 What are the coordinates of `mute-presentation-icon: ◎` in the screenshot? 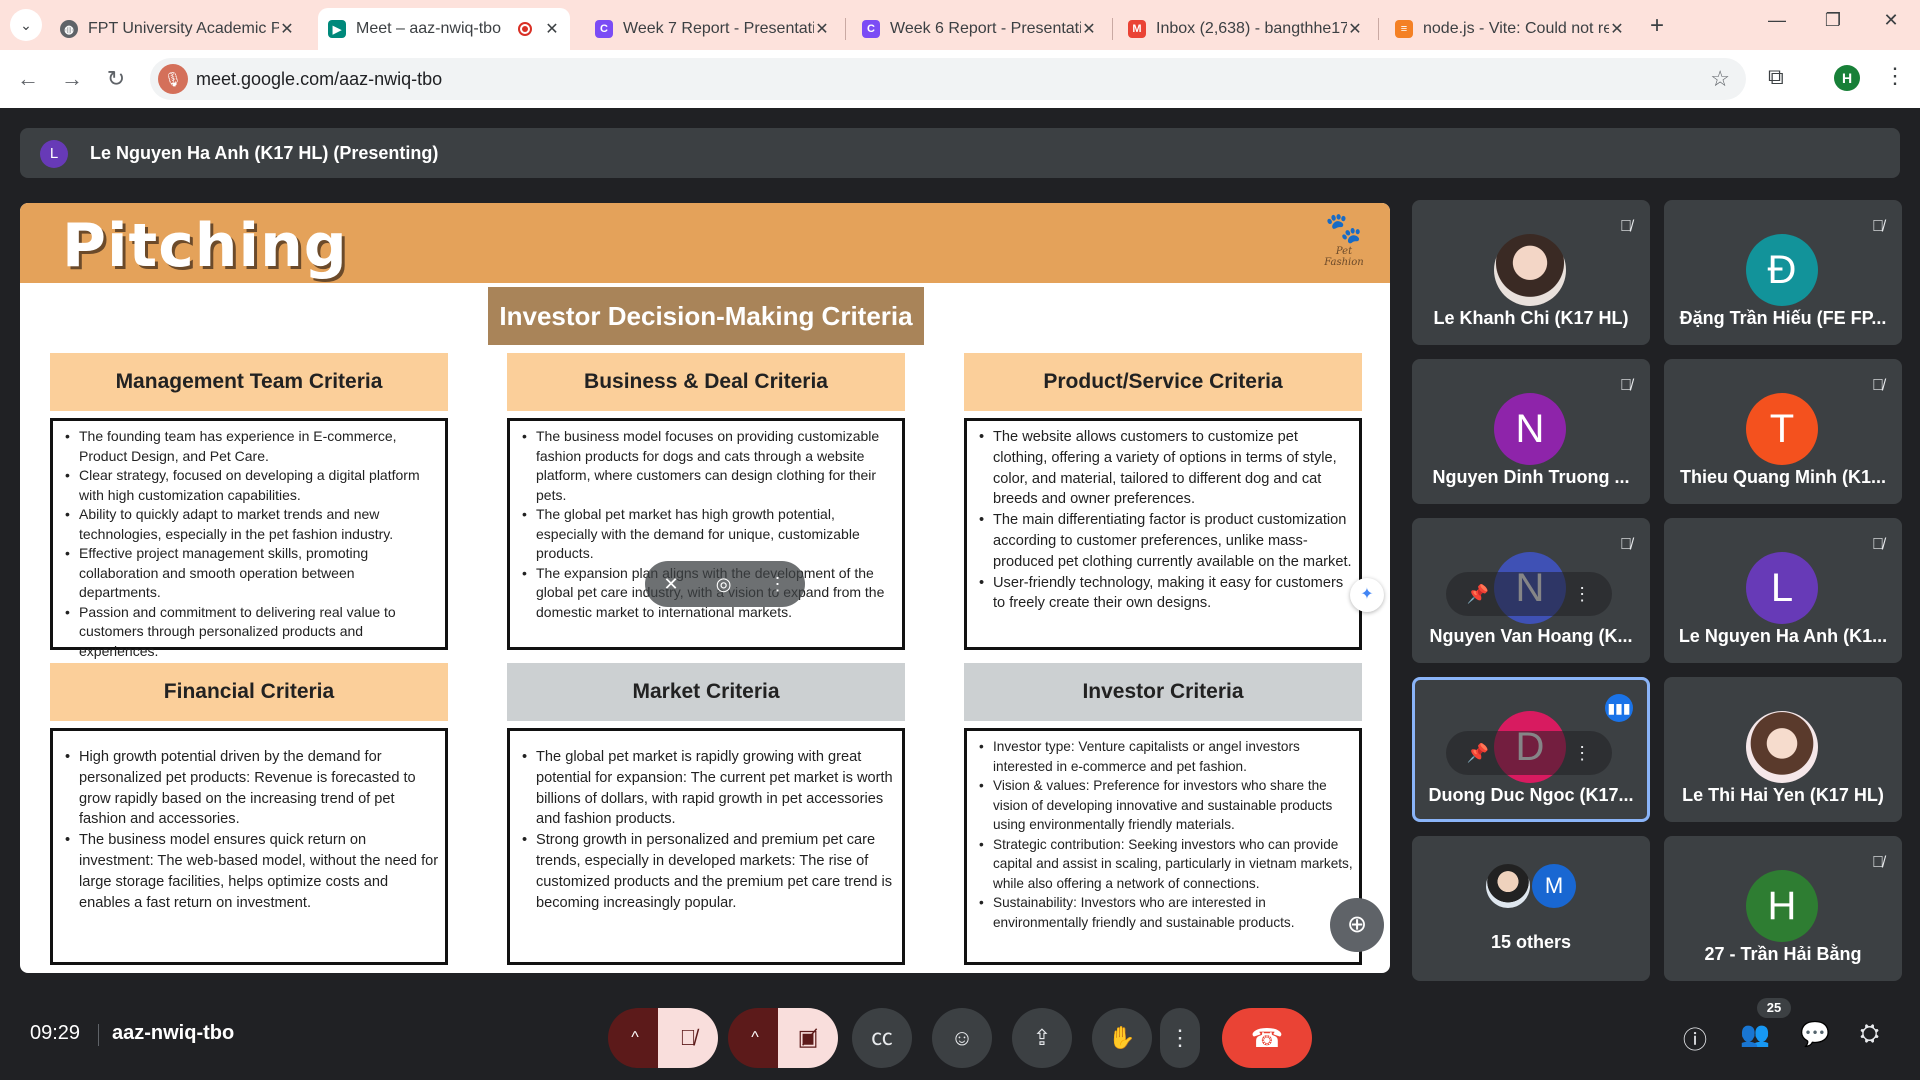 It's located at (724, 584).